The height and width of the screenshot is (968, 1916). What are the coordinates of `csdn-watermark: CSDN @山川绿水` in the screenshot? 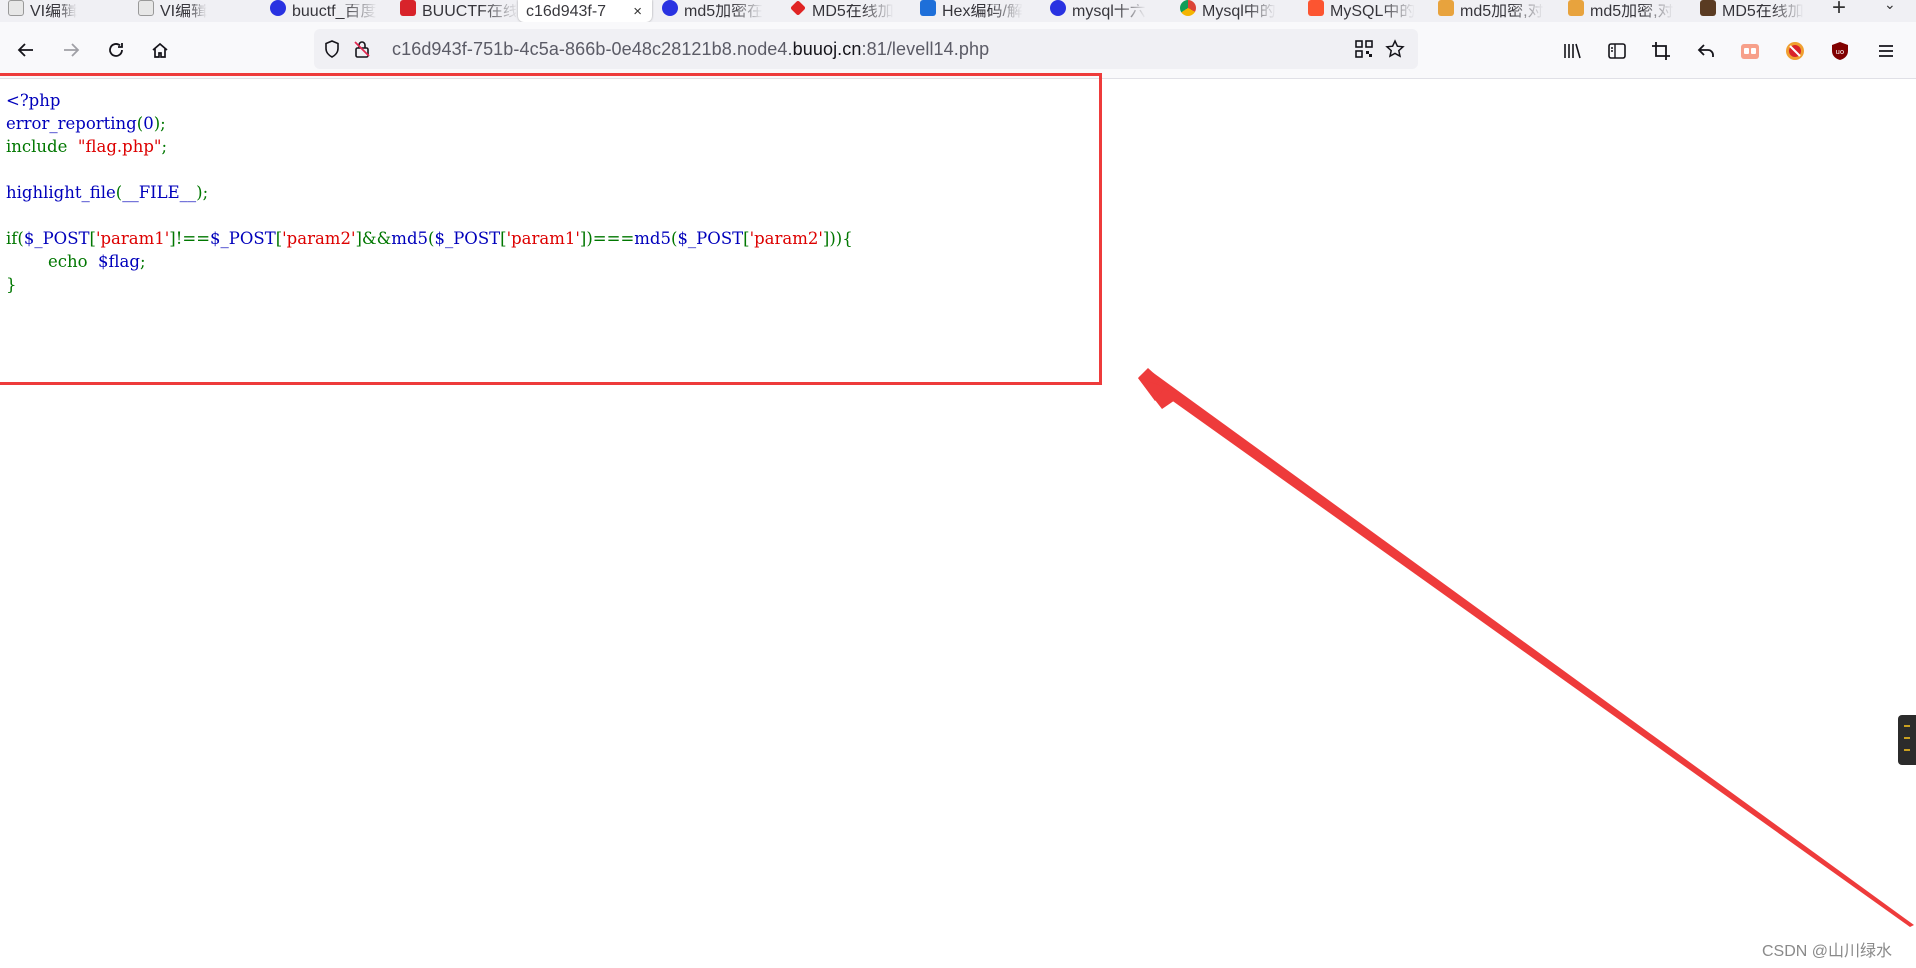 It's located at (1827, 951).